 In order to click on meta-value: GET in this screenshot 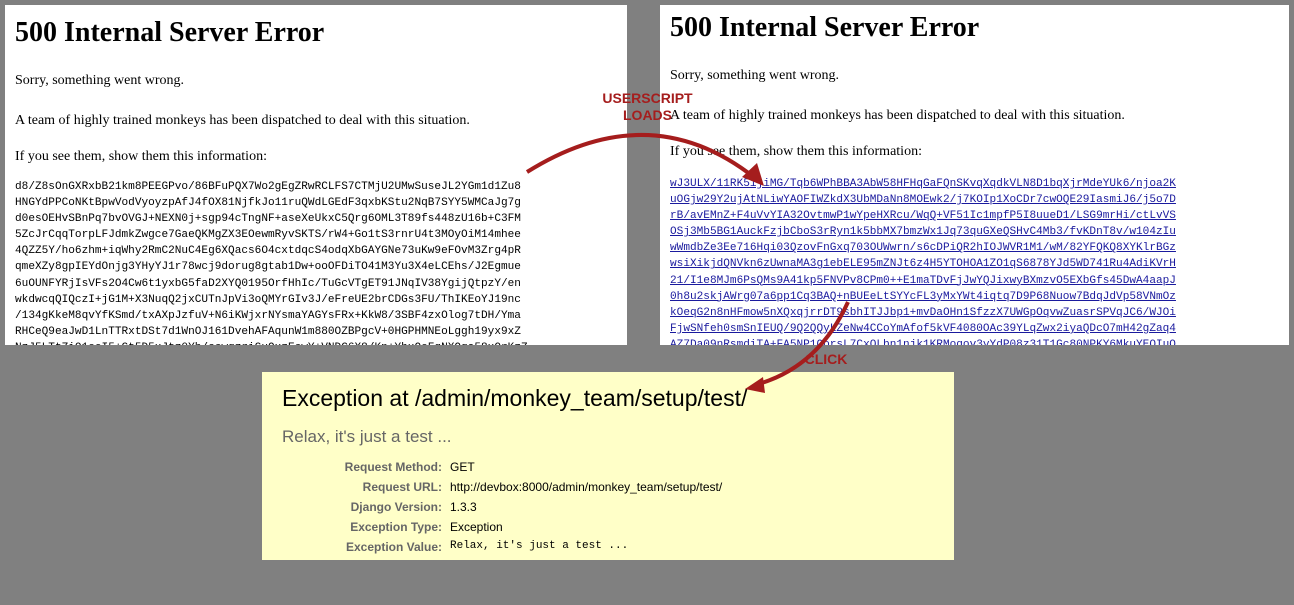, I will do `click(462, 467)`.